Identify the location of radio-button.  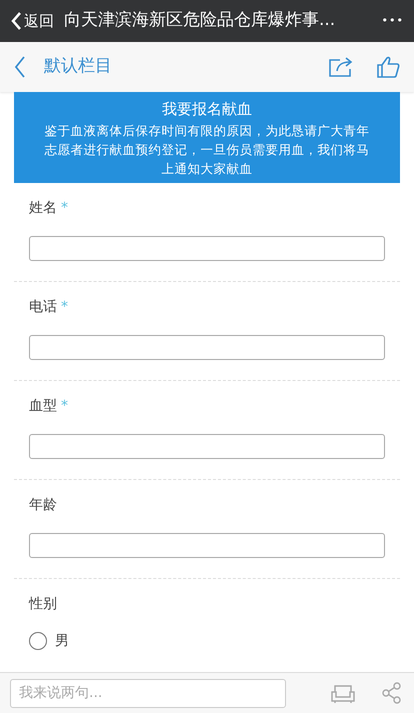
(38, 641).